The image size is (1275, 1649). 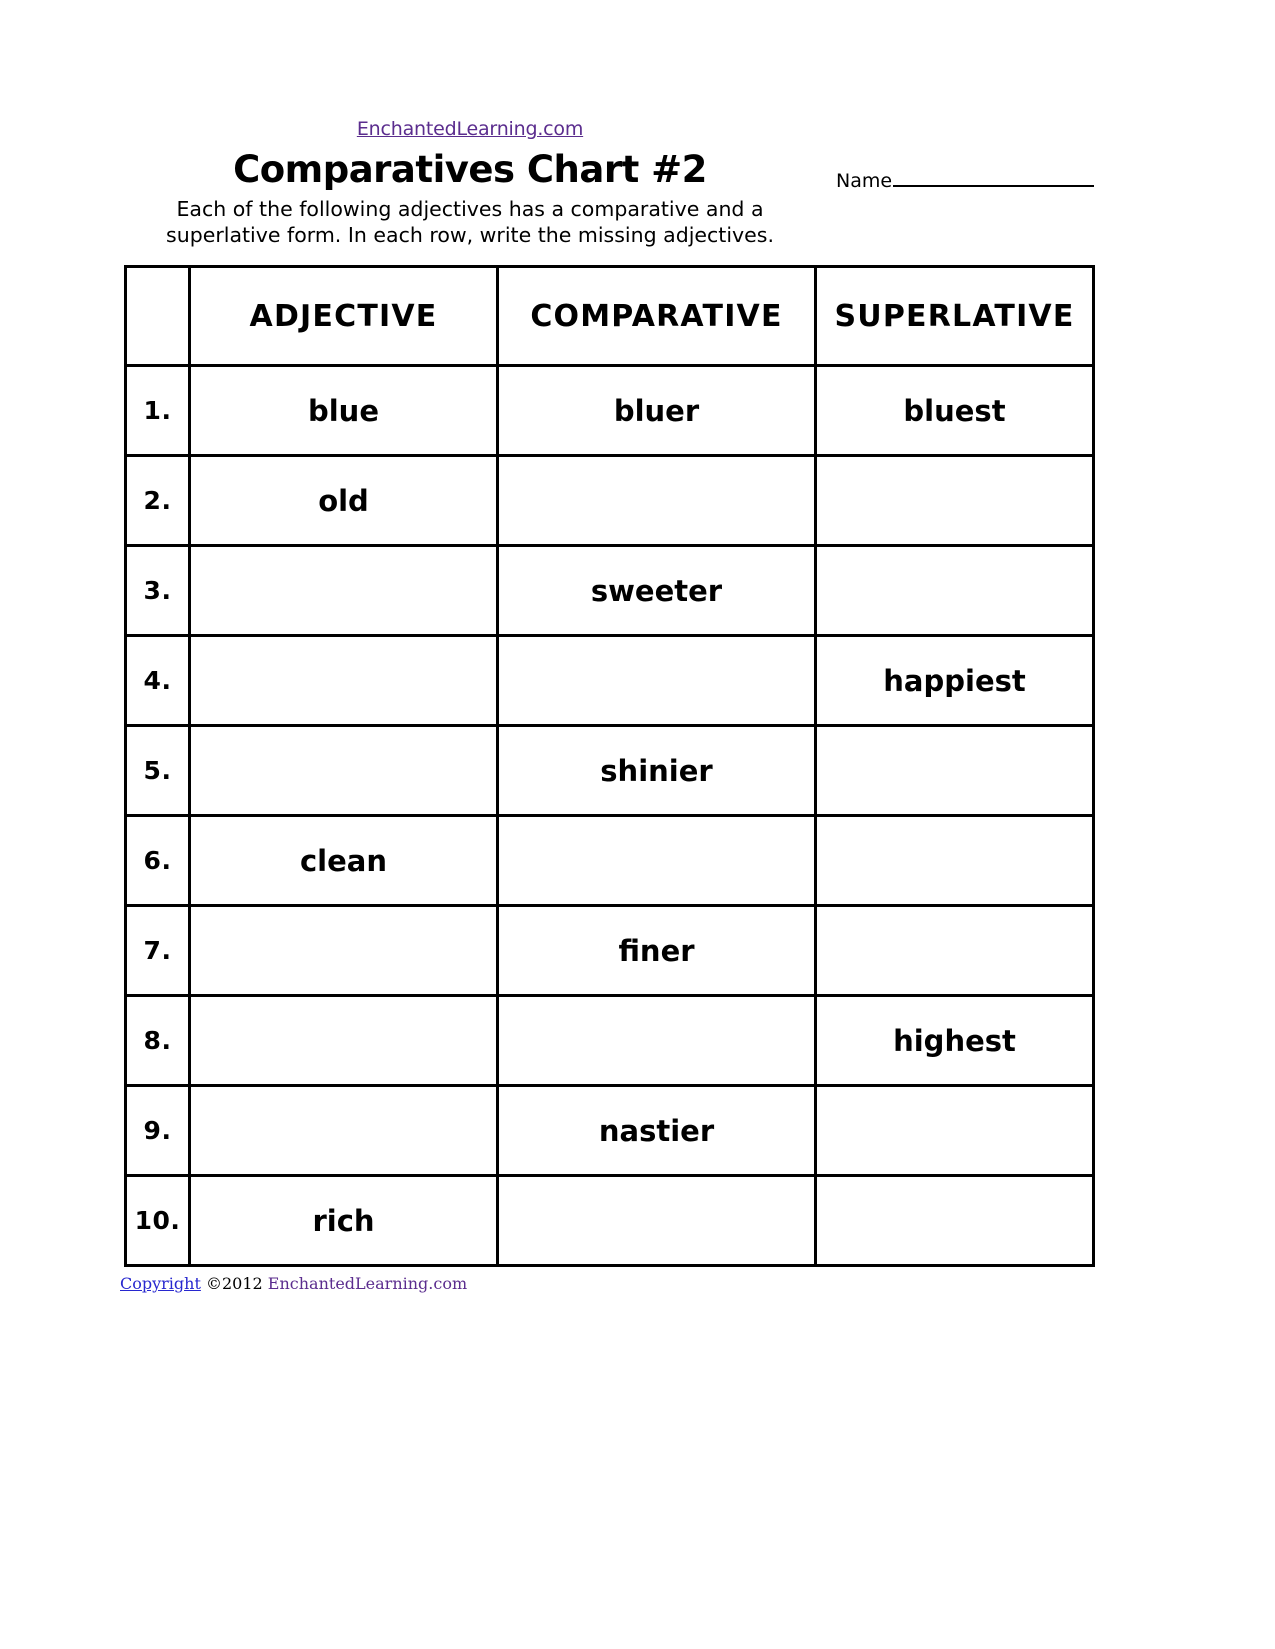 I want to click on table-row: 7. finer, so click(x=609, y=950).